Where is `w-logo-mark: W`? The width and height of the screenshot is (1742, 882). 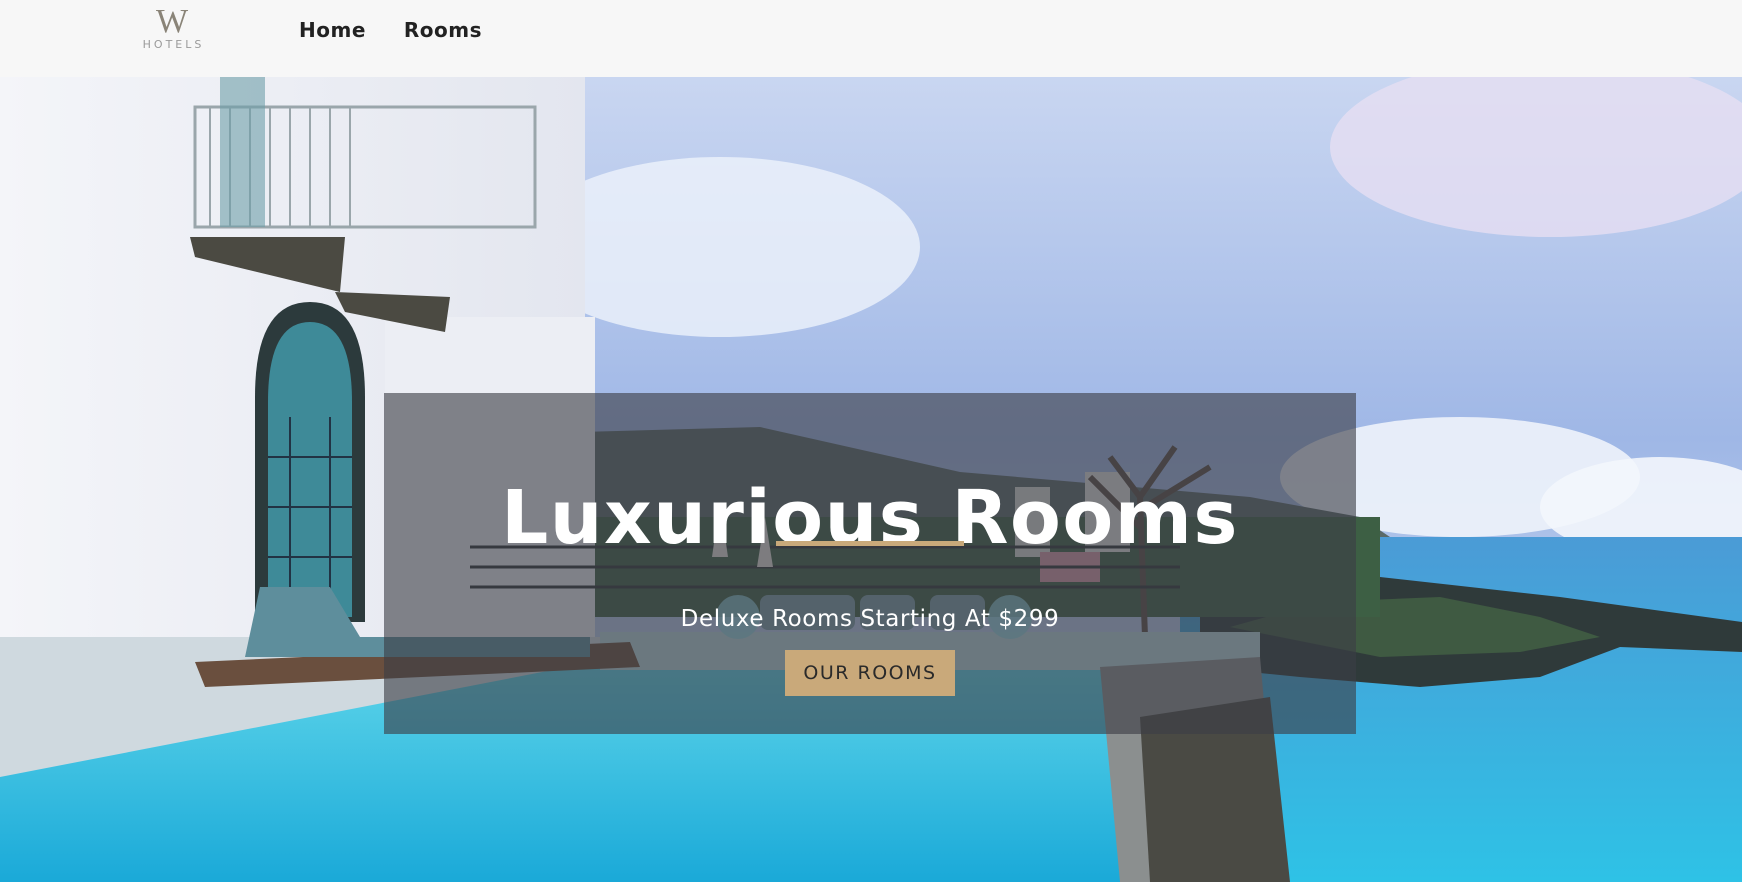 w-logo-mark: W is located at coordinates (172, 21).